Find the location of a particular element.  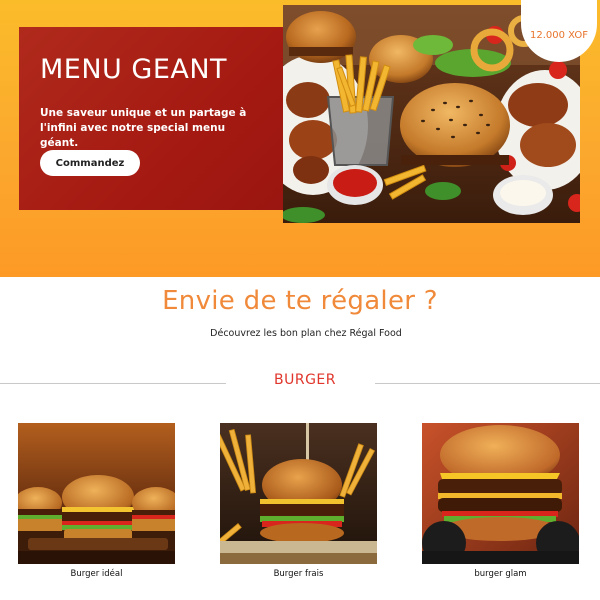

product-name: Burger frais is located at coordinates (298, 574).